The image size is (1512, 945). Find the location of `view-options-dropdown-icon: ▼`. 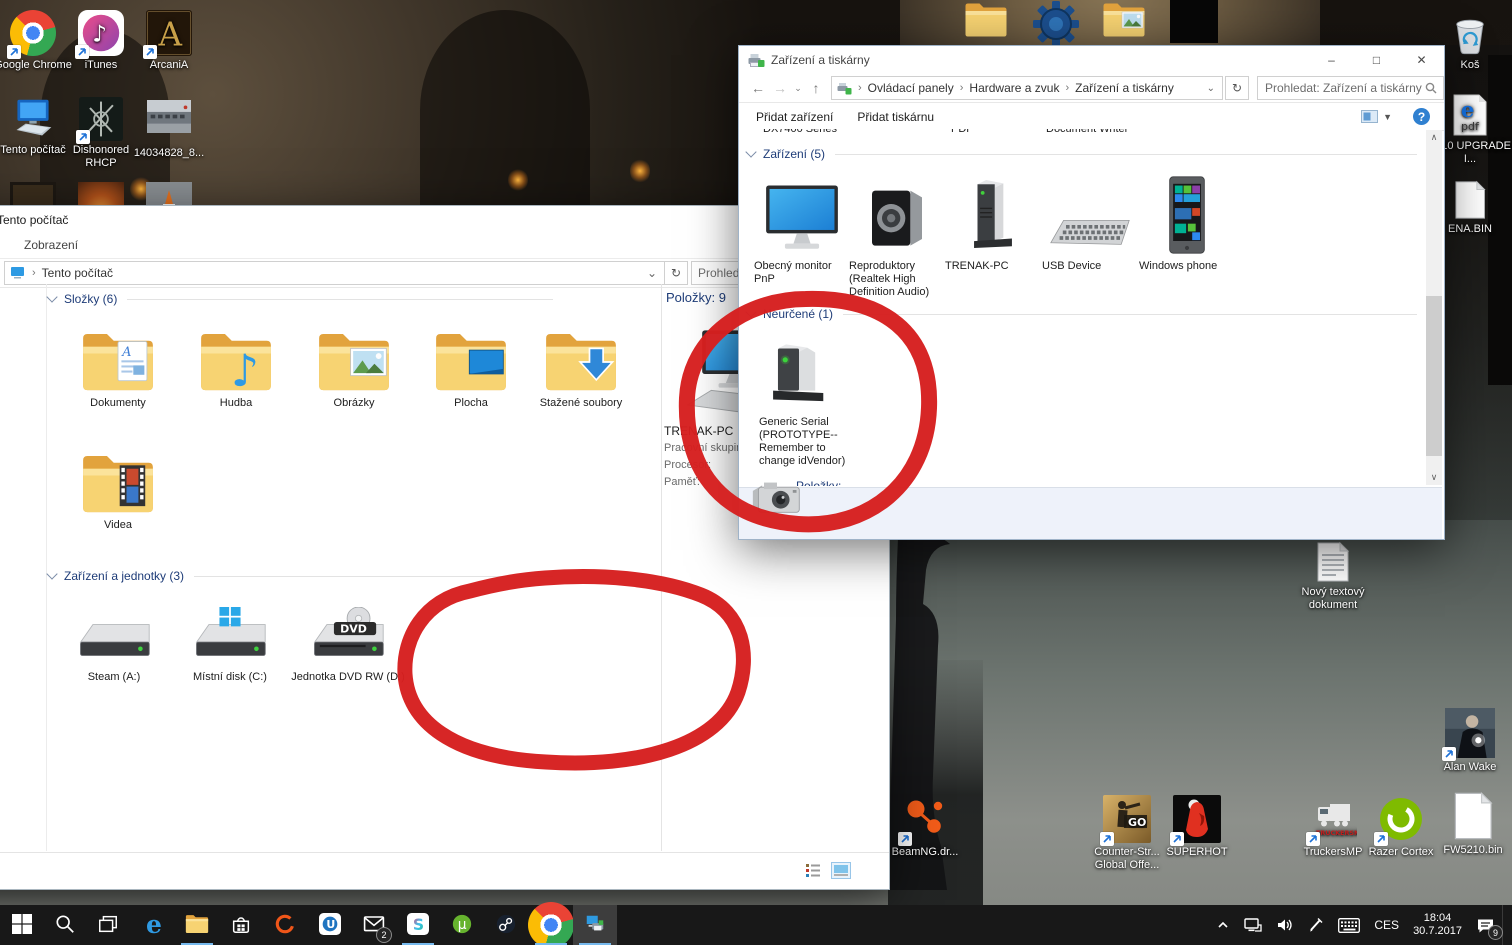

view-options-dropdown-icon: ▼ is located at coordinates (1387, 117).